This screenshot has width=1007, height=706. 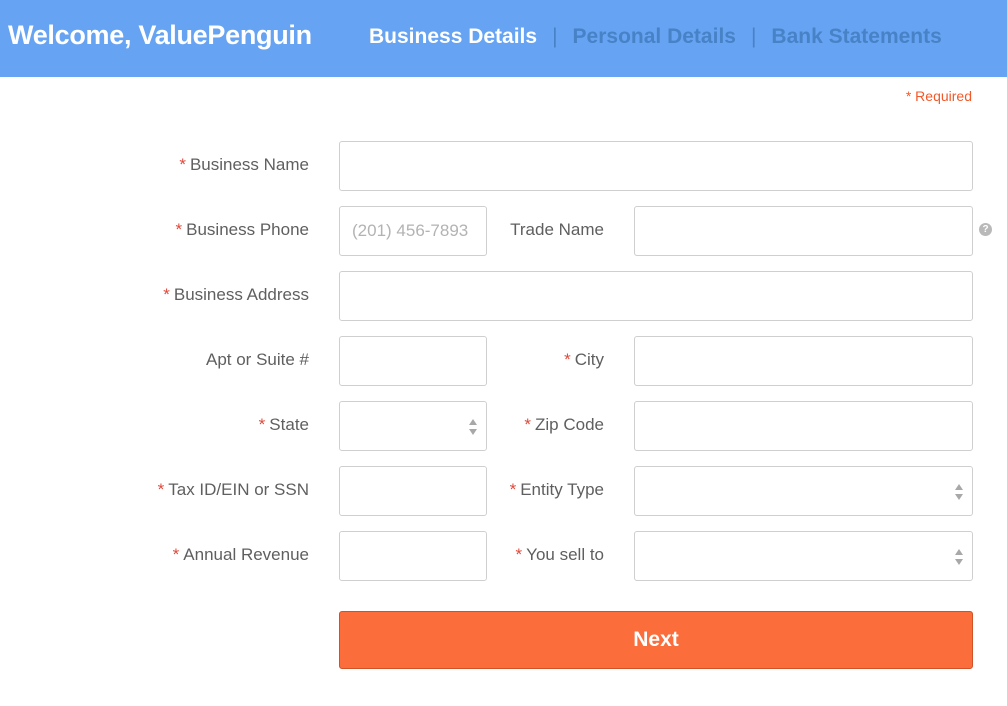 I want to click on annual-revenue-input, so click(x=413, y=556).